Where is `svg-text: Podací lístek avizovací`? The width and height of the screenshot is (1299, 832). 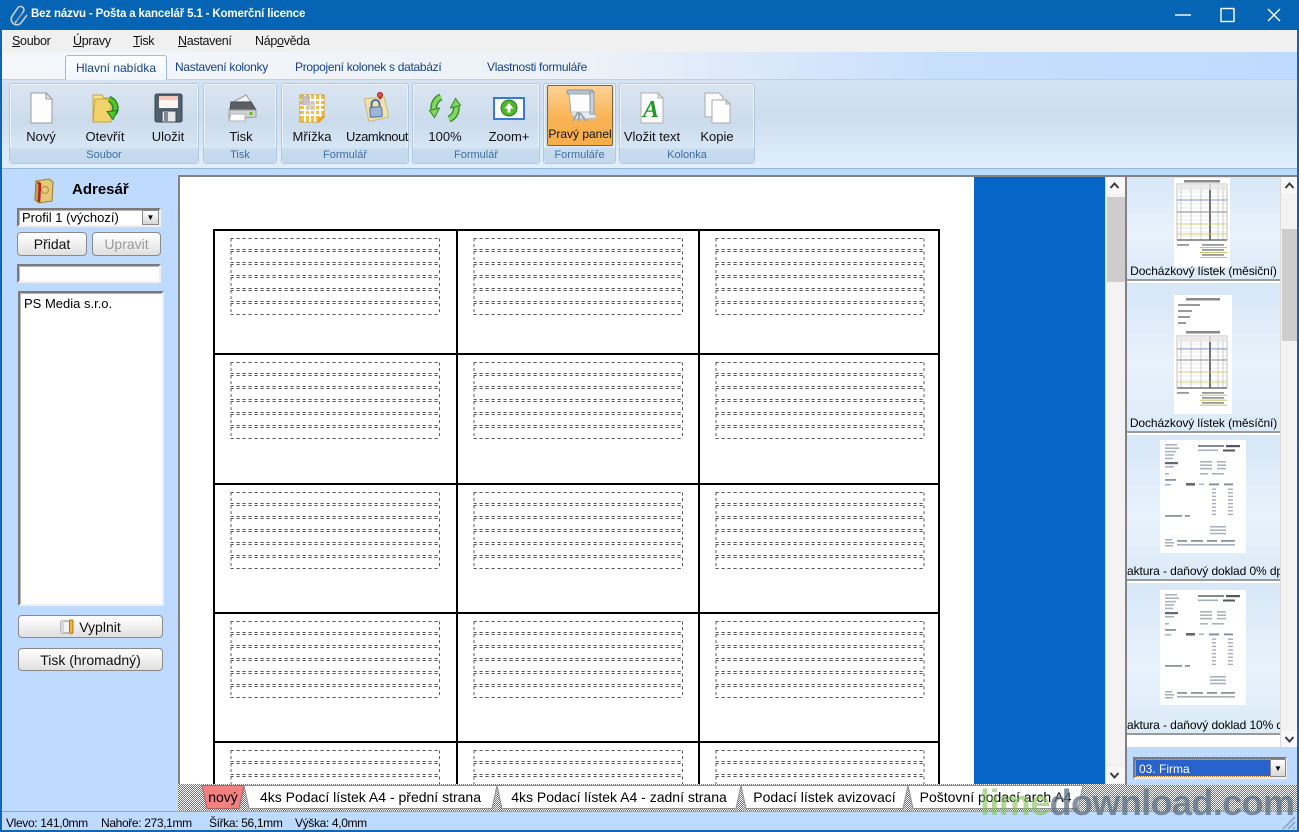
svg-text: Podací lístek avizovací is located at coordinates (824, 797).